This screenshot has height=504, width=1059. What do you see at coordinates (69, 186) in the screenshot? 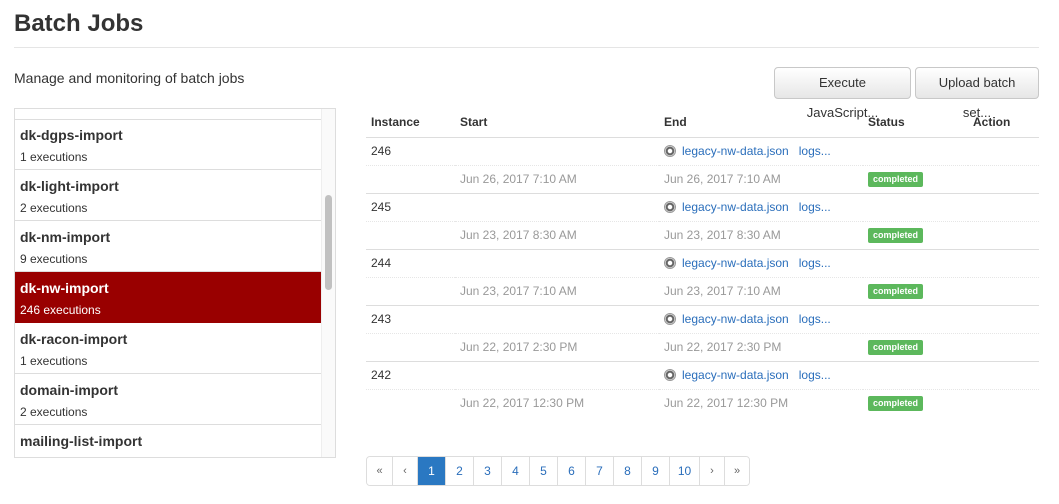
I see `job-name: dk-light-import` at bounding box center [69, 186].